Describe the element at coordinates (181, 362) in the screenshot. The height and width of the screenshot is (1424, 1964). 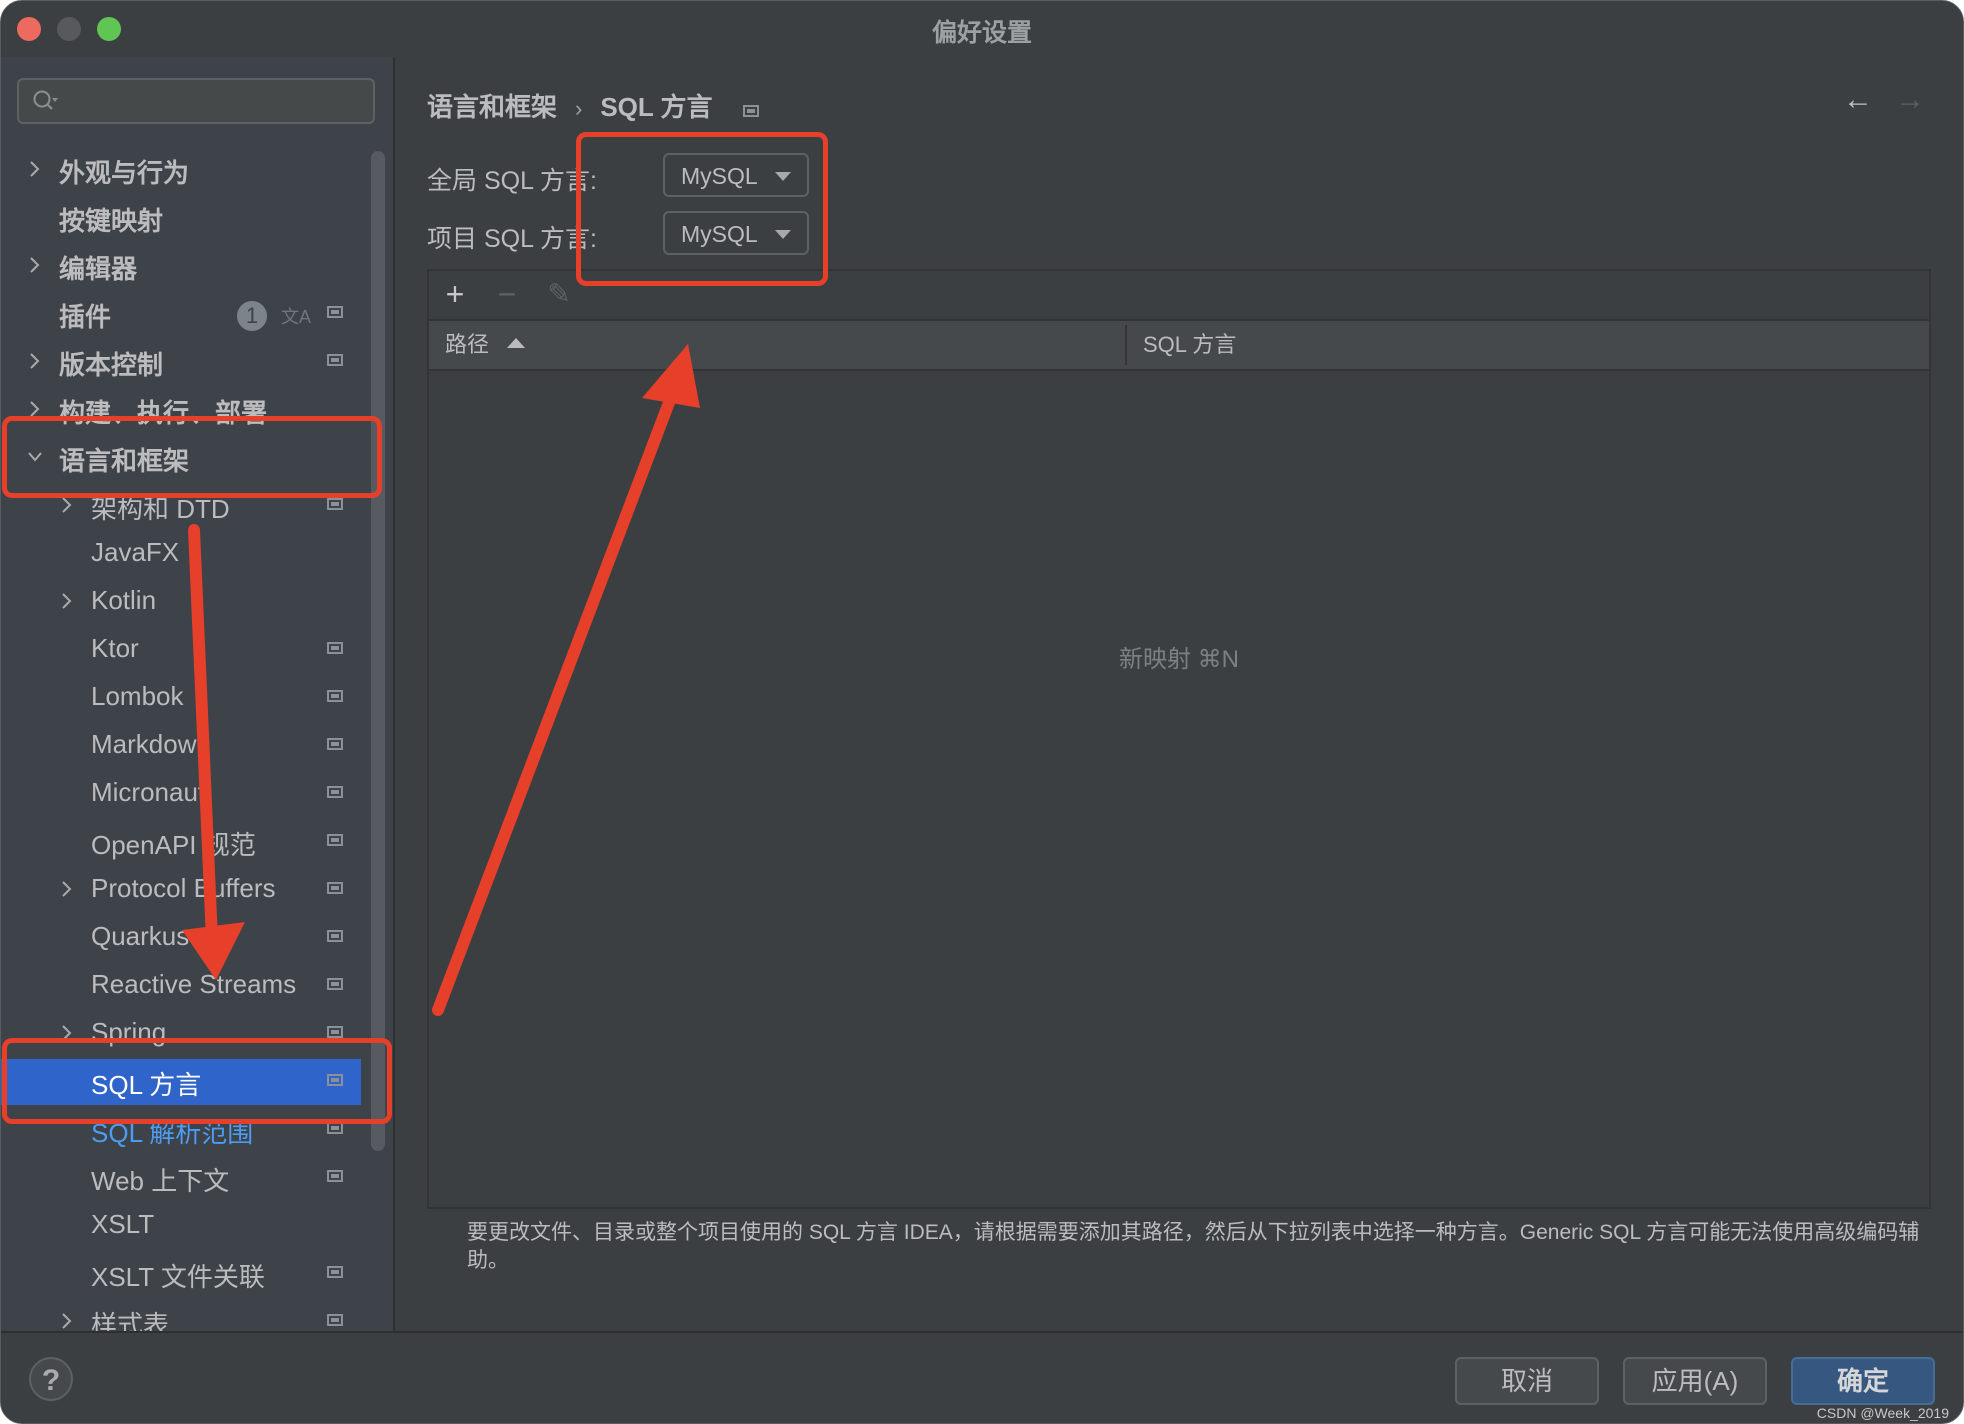
I see `sidebar-item: 版本控制` at that location.